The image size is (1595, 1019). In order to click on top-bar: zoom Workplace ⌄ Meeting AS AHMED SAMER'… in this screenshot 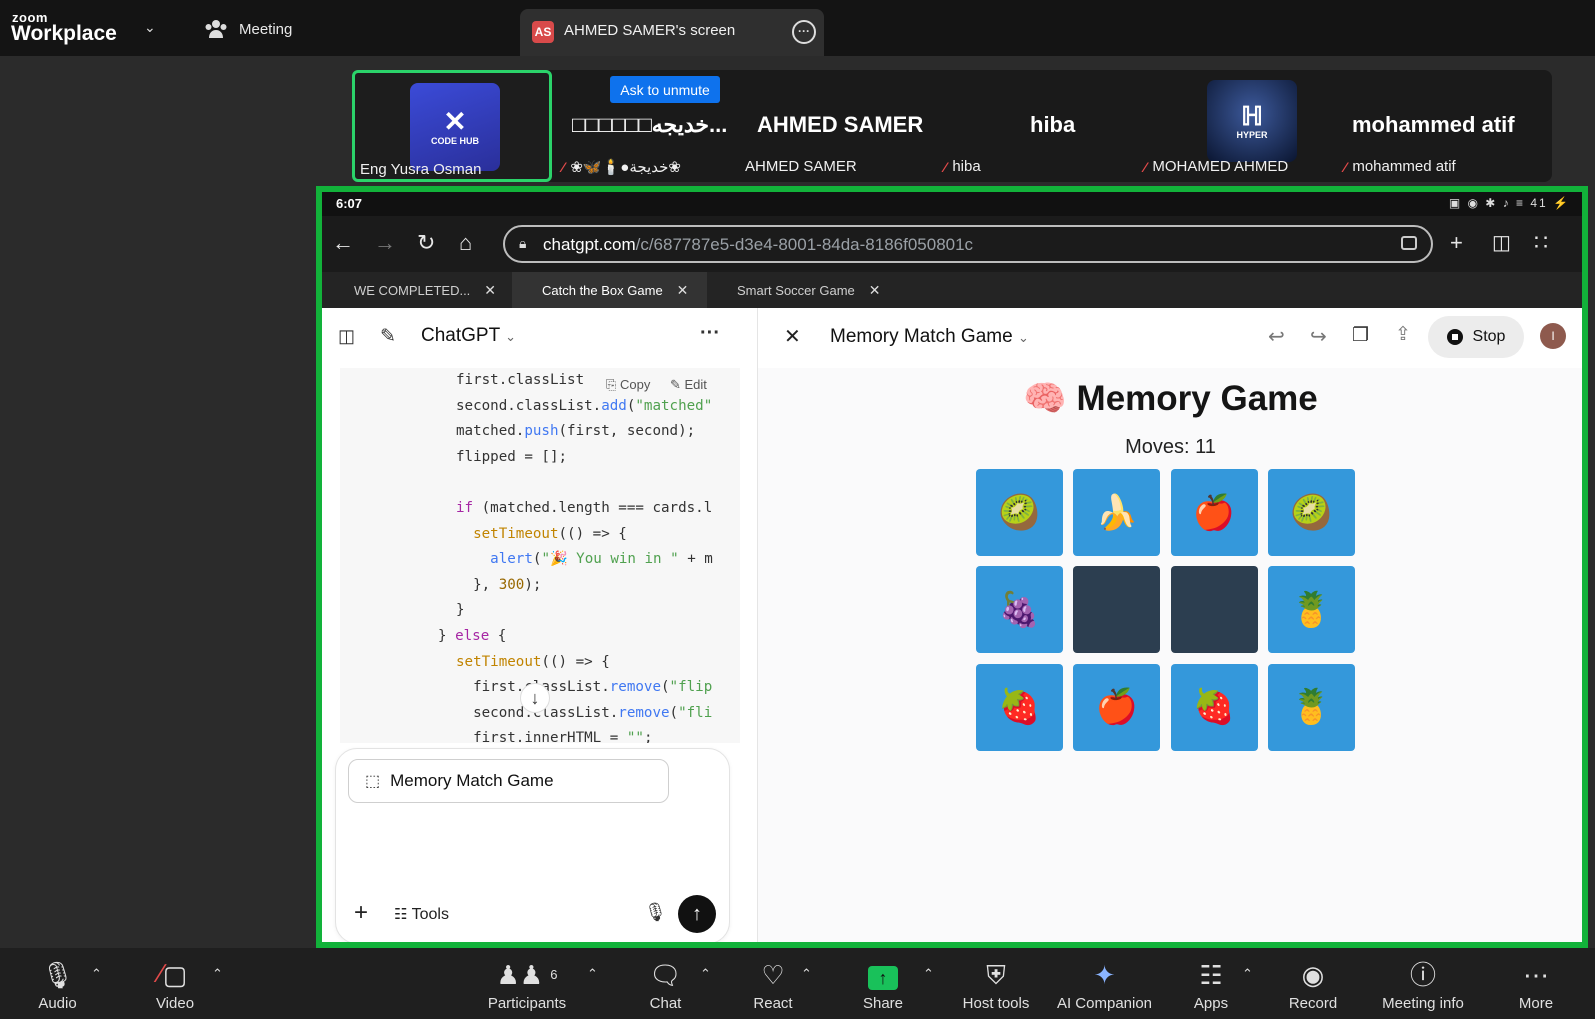, I will do `click(797, 28)`.